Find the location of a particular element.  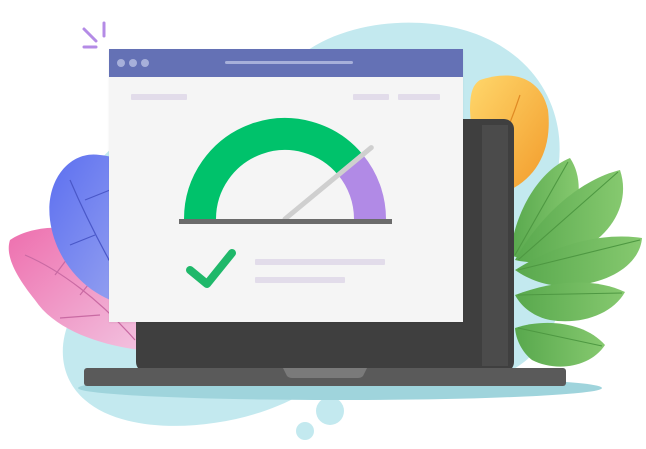

sparkle-icon is located at coordinates (94, 35).